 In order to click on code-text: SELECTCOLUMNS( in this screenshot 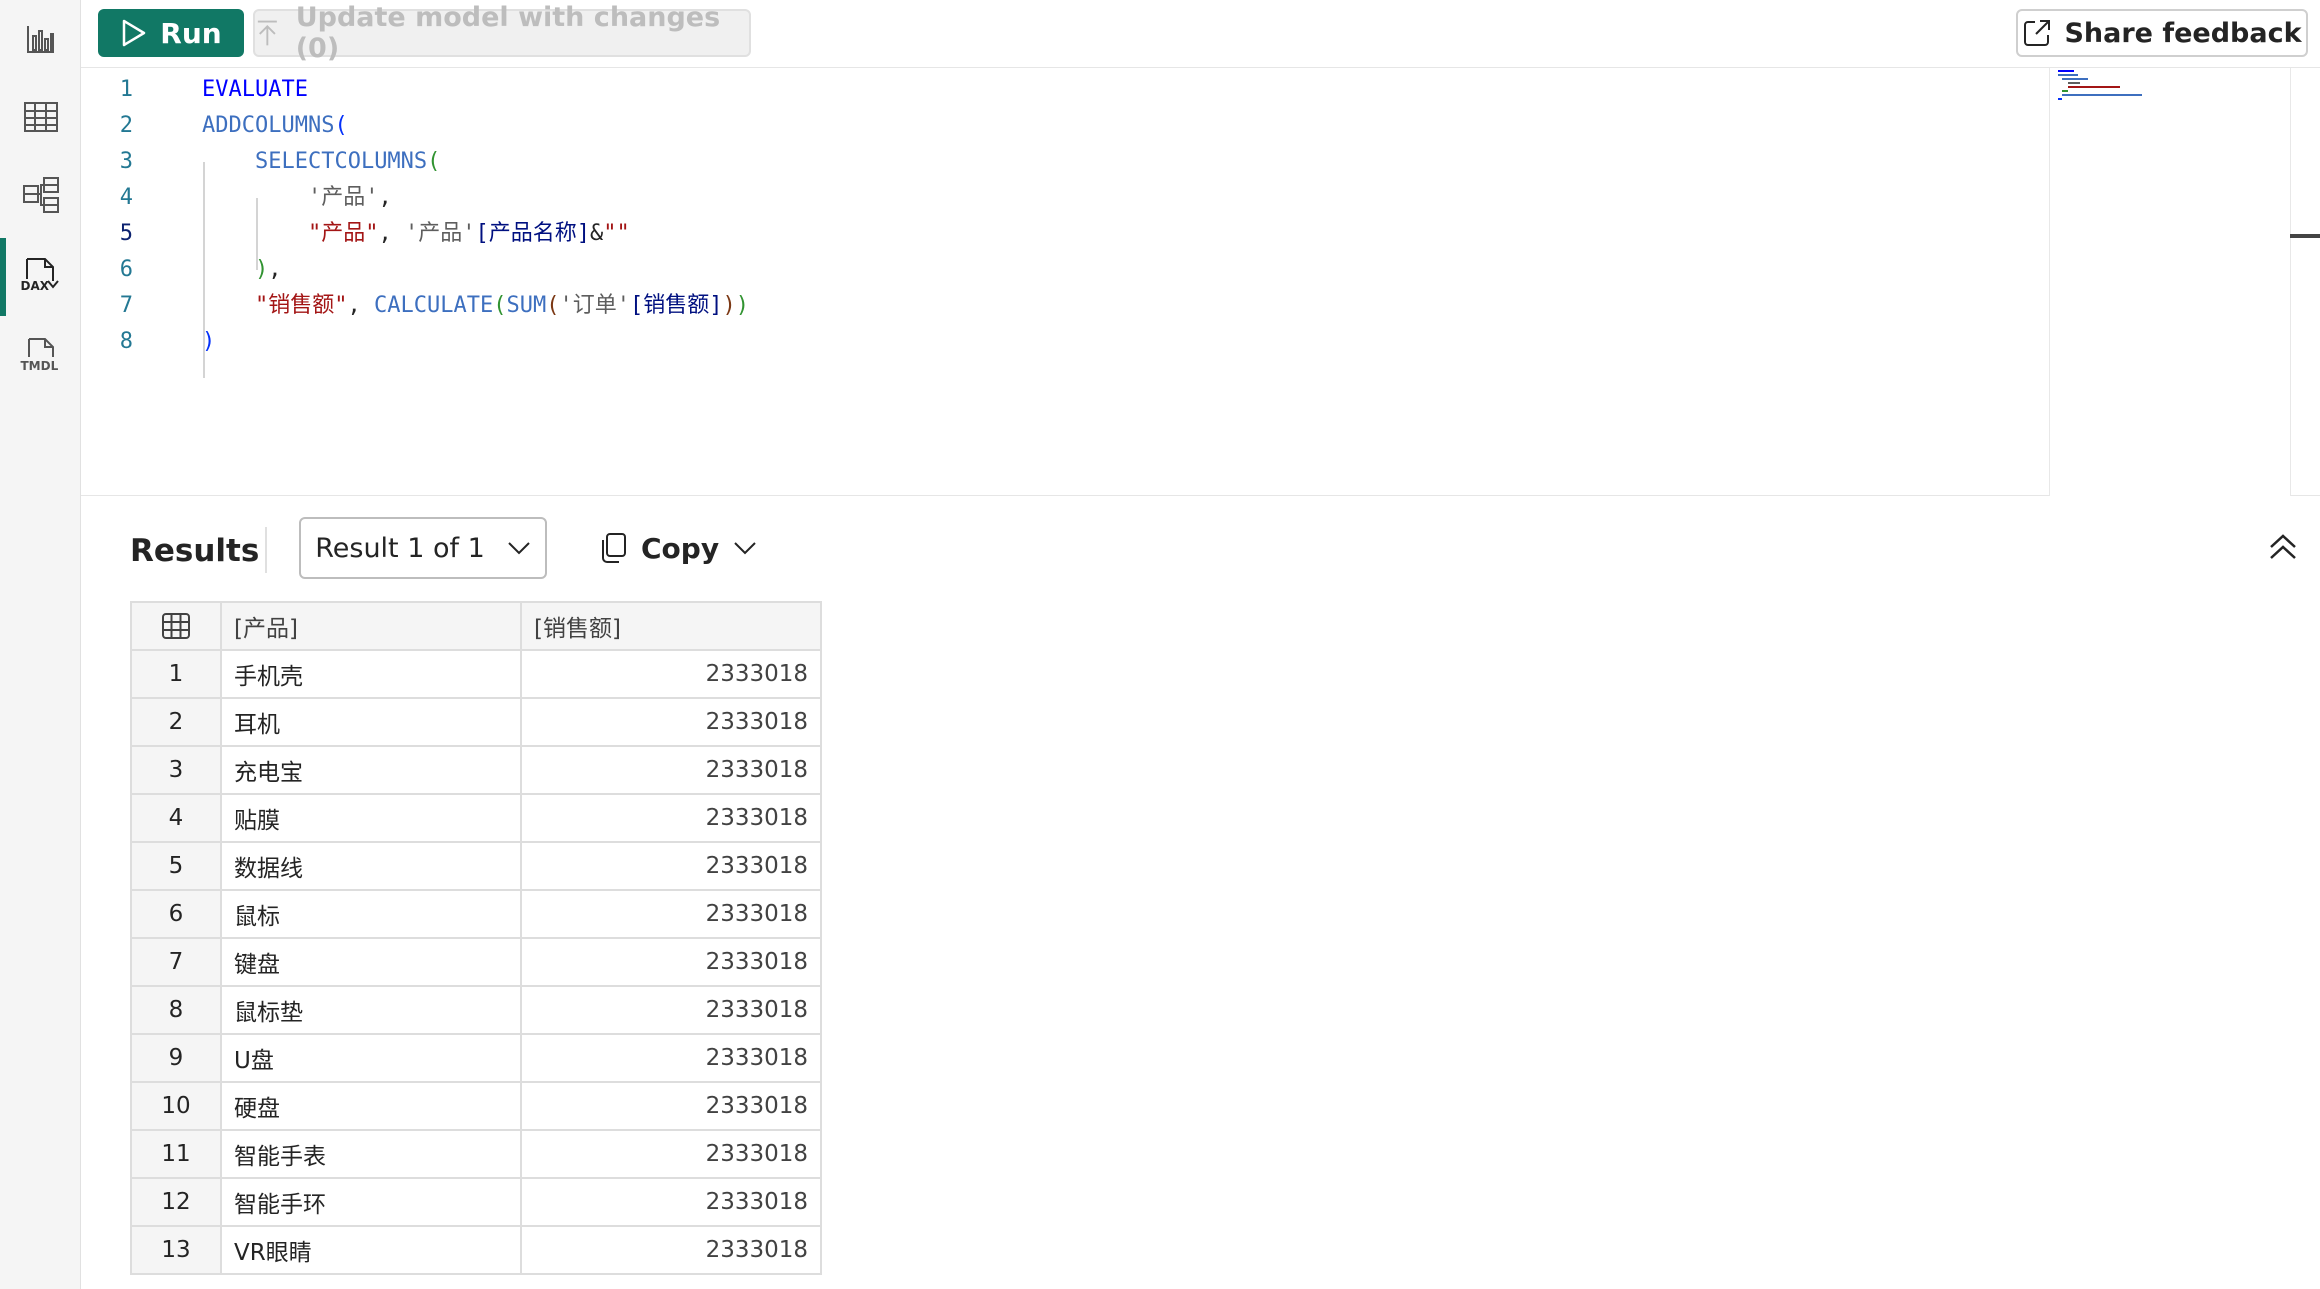, I will do `click(321, 162)`.